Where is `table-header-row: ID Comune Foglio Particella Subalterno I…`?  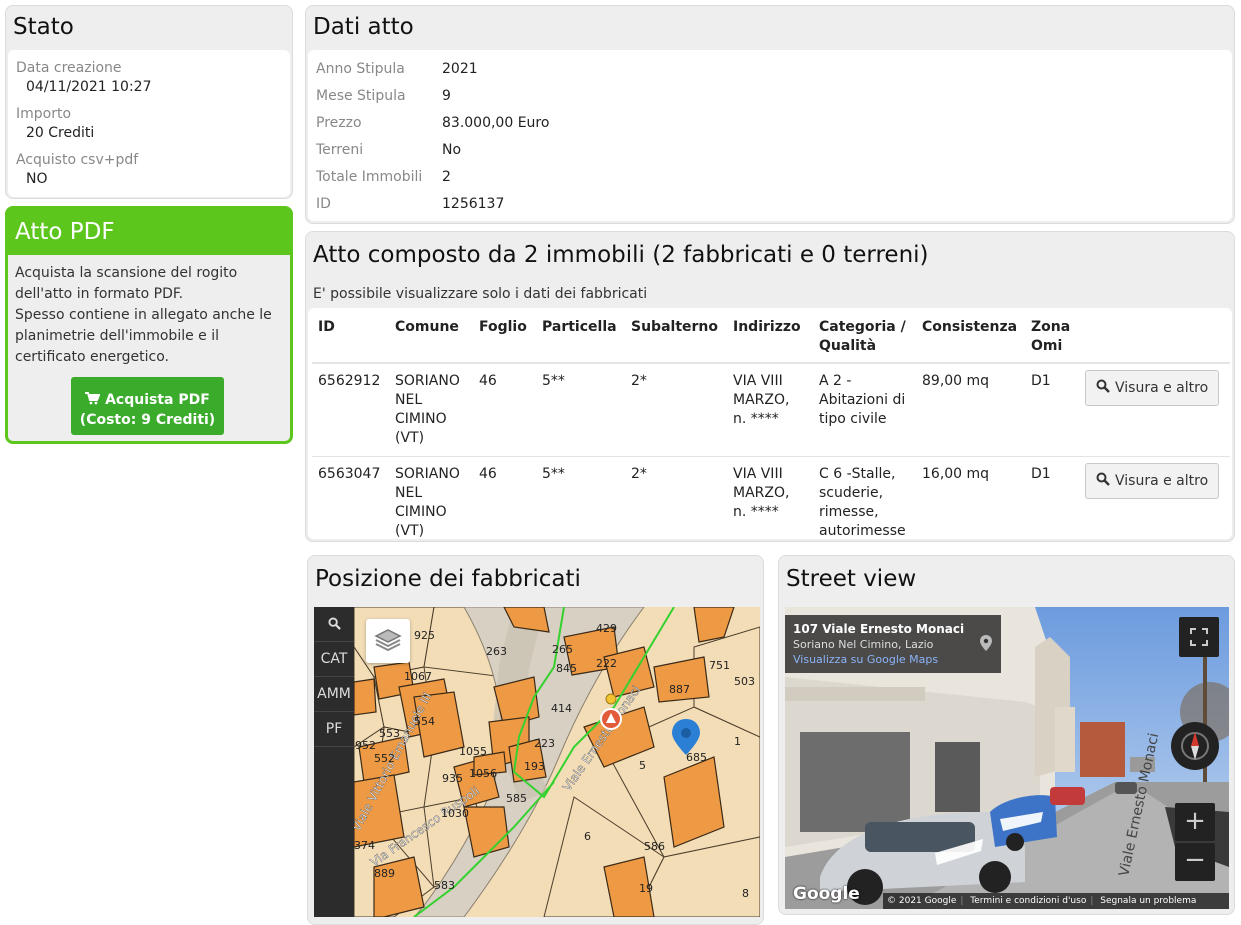 table-header-row: ID Comune Foglio Particella Subalterno I… is located at coordinates (771, 335).